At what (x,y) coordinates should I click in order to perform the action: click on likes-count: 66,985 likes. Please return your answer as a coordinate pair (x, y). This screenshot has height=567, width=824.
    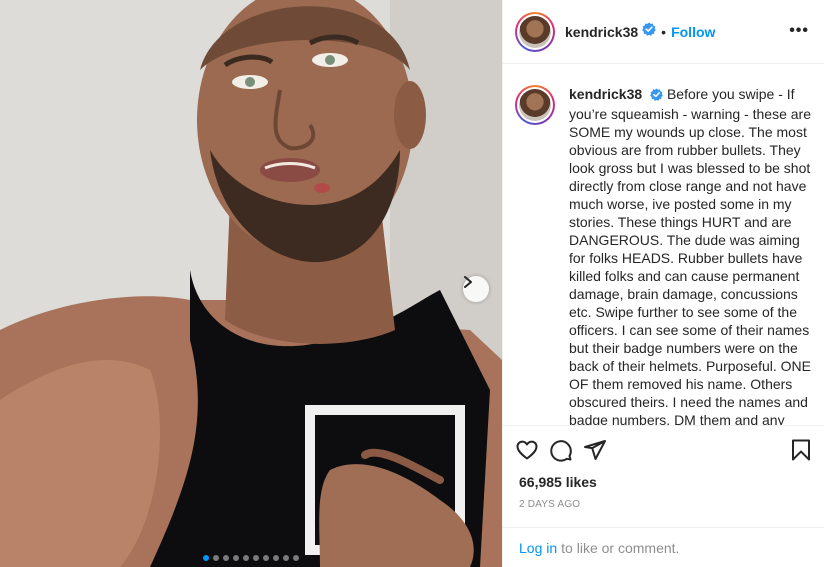
    Looking at the image, I should click on (558, 482).